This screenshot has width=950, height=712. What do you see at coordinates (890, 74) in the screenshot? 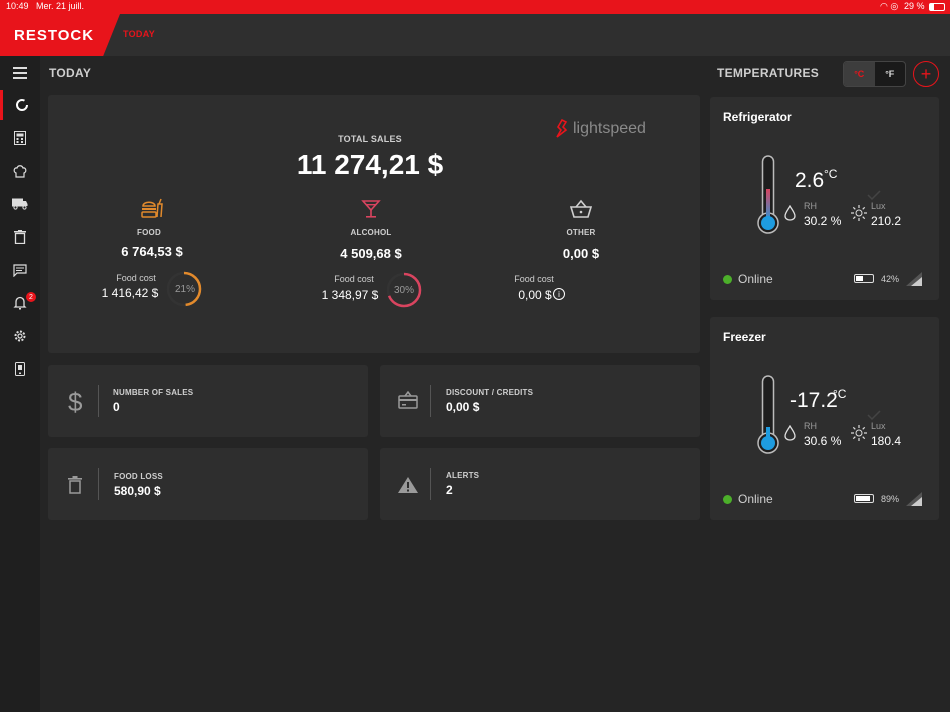
I see `unit-fahrenheit-button: °F` at bounding box center [890, 74].